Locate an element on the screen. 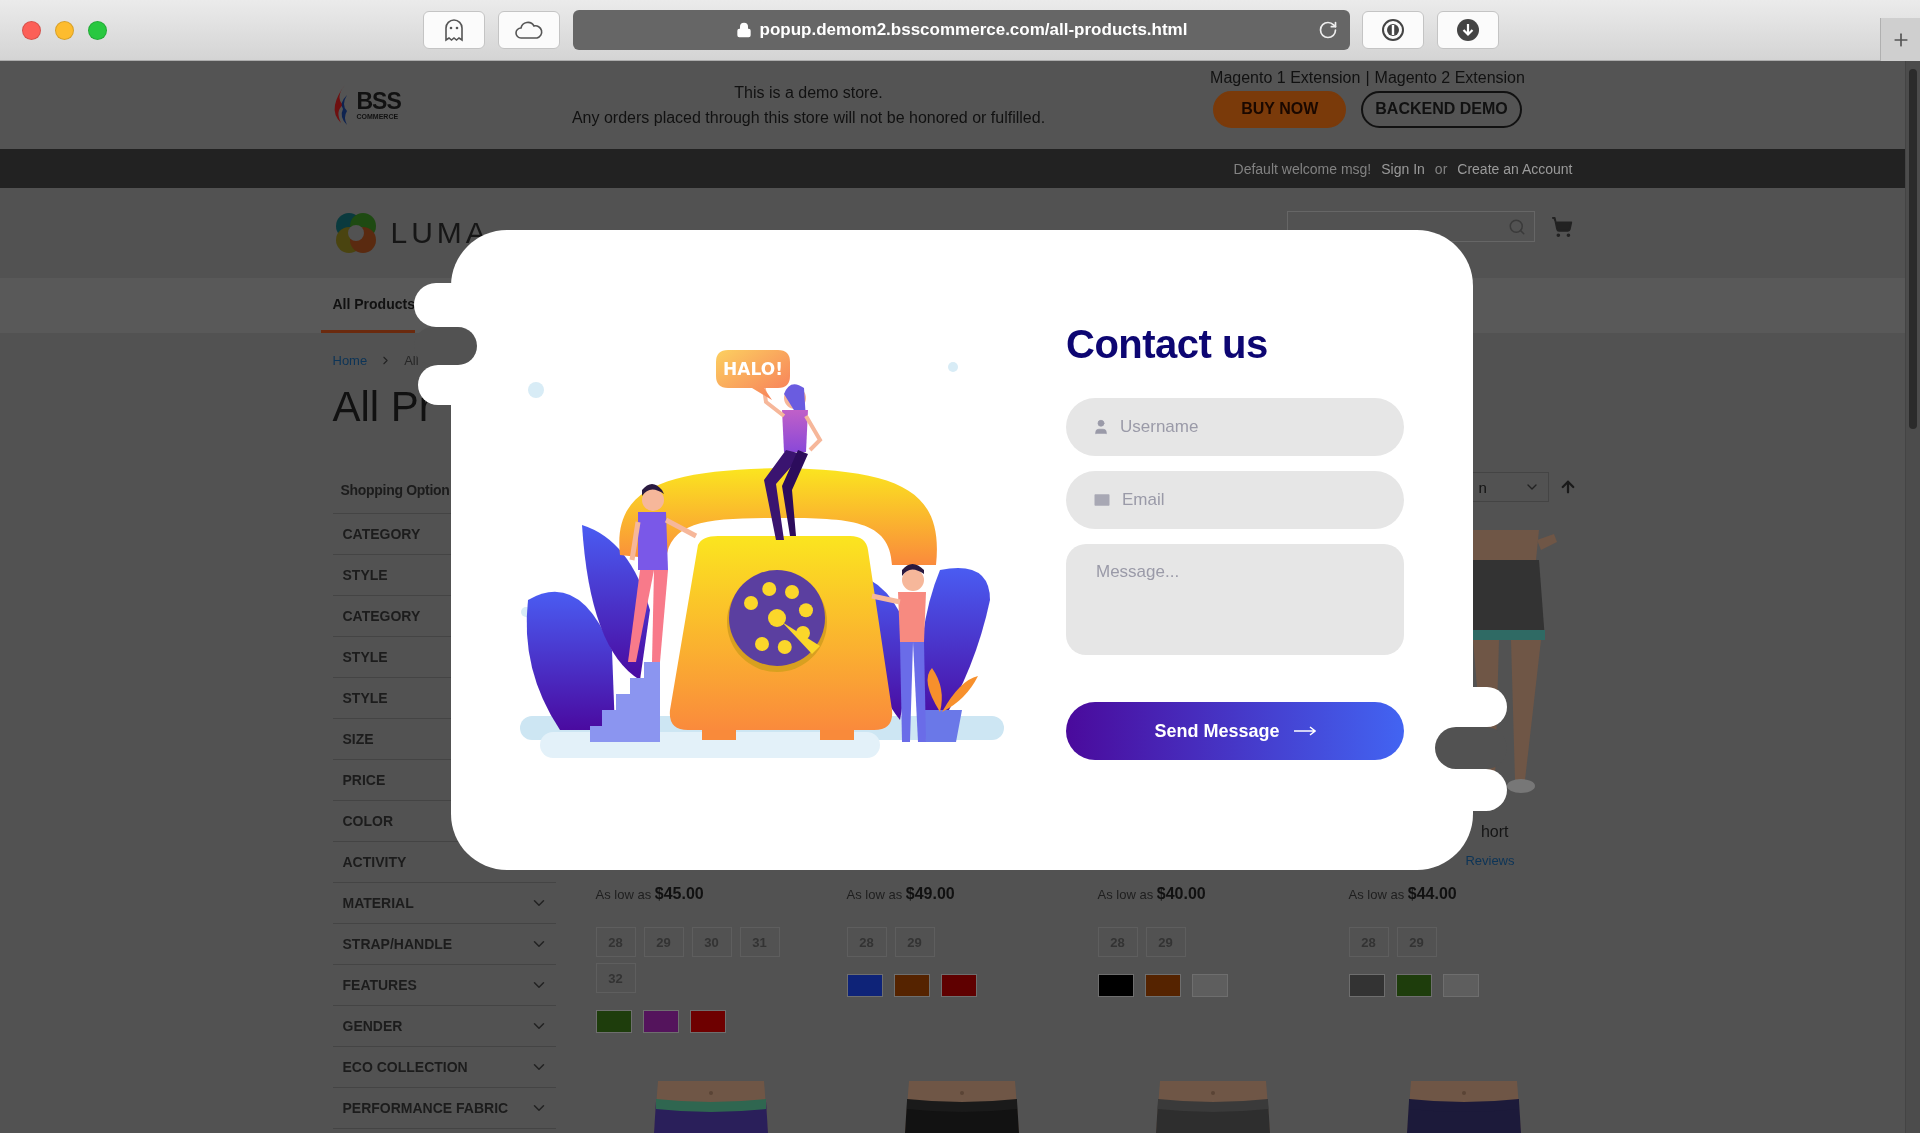 The height and width of the screenshot is (1133, 1920). backend-demo-button: BACKEND DEMO is located at coordinates (1441, 109).